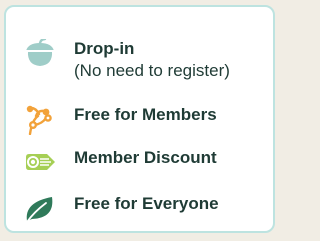 This screenshot has width=320, height=241. Describe the element at coordinates (146, 203) in the screenshot. I see `legend-label-free-for-everyone: Free for Everyone` at that location.